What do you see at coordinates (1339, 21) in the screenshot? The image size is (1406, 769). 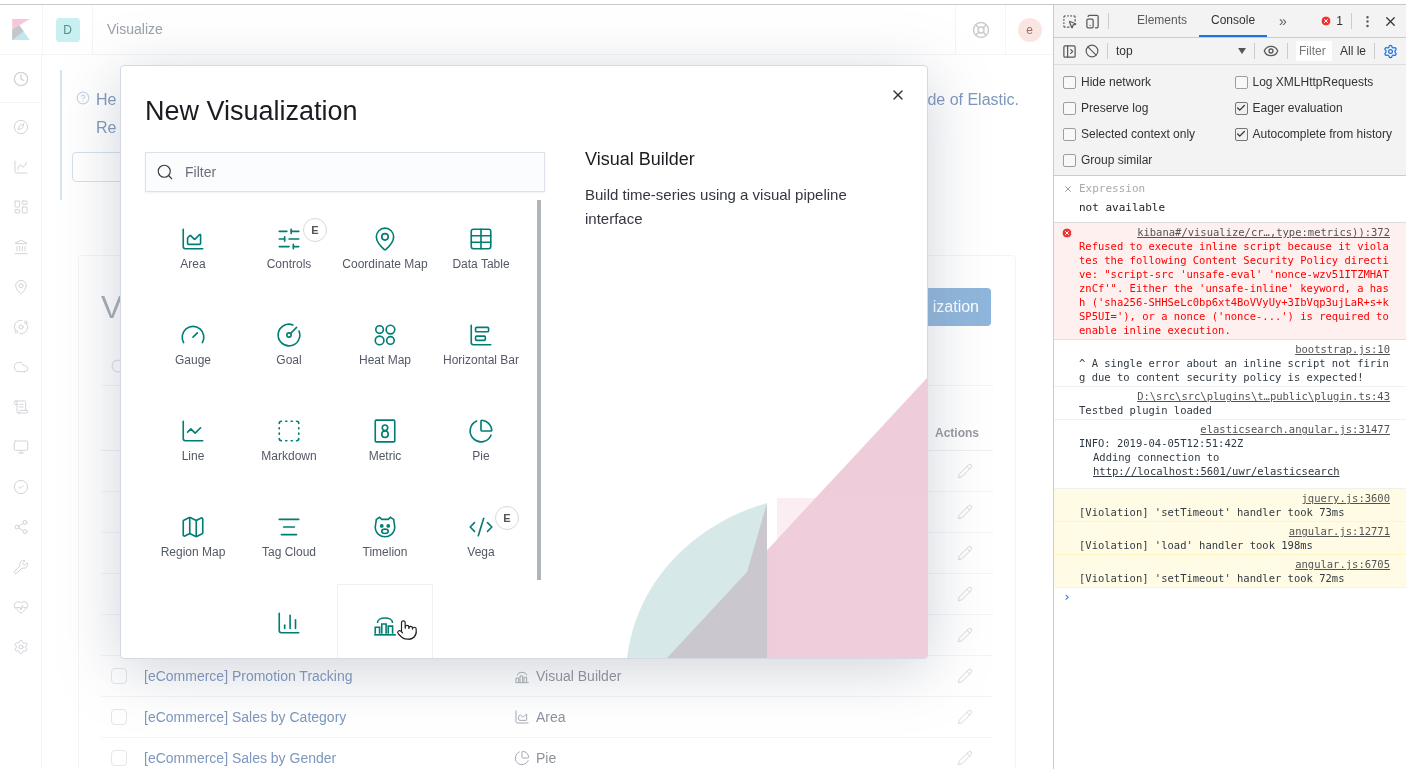 I see `error-count: 1` at bounding box center [1339, 21].